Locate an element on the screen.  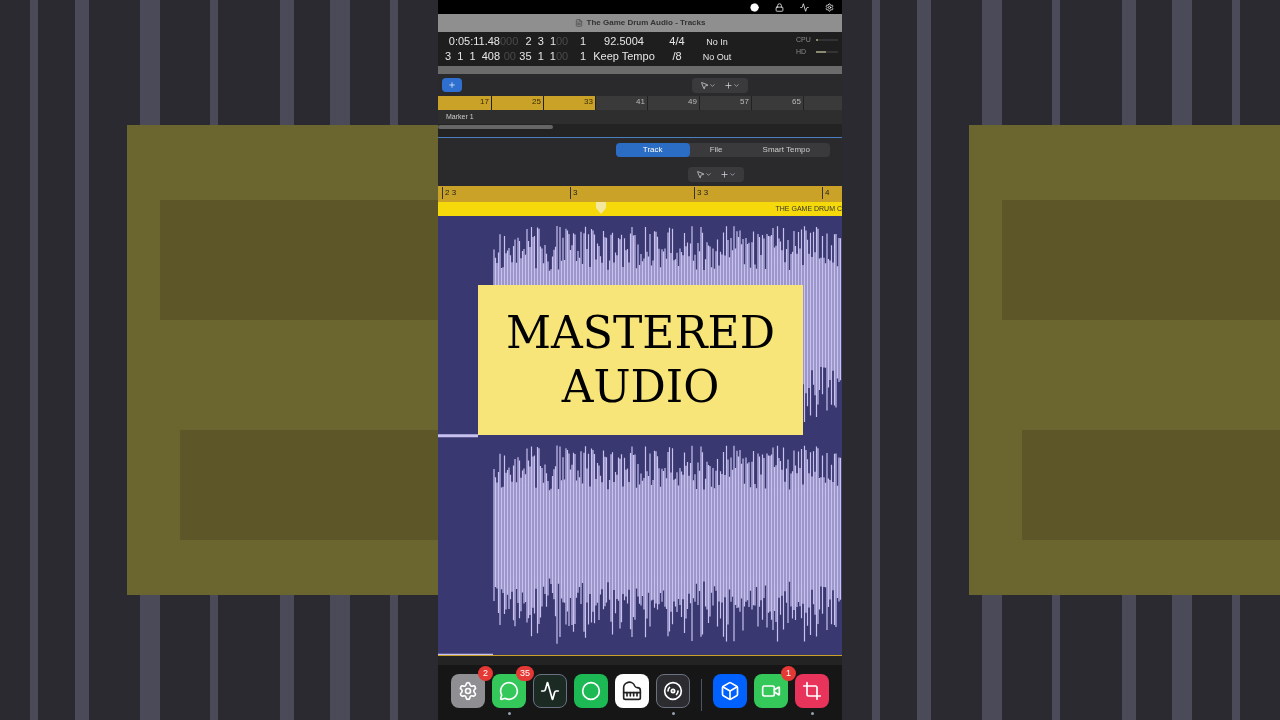
bar-number: 49 is located at coordinates (692, 102).